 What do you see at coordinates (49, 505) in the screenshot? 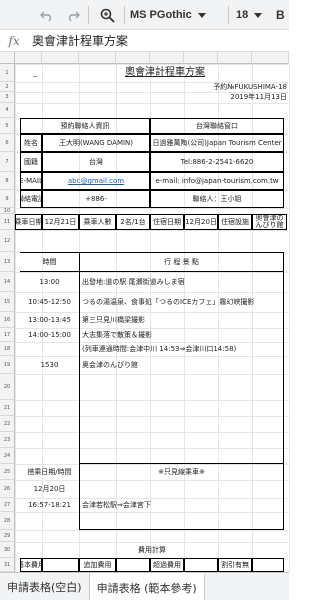
I see `pickup-time: 16:57-18:21` at bounding box center [49, 505].